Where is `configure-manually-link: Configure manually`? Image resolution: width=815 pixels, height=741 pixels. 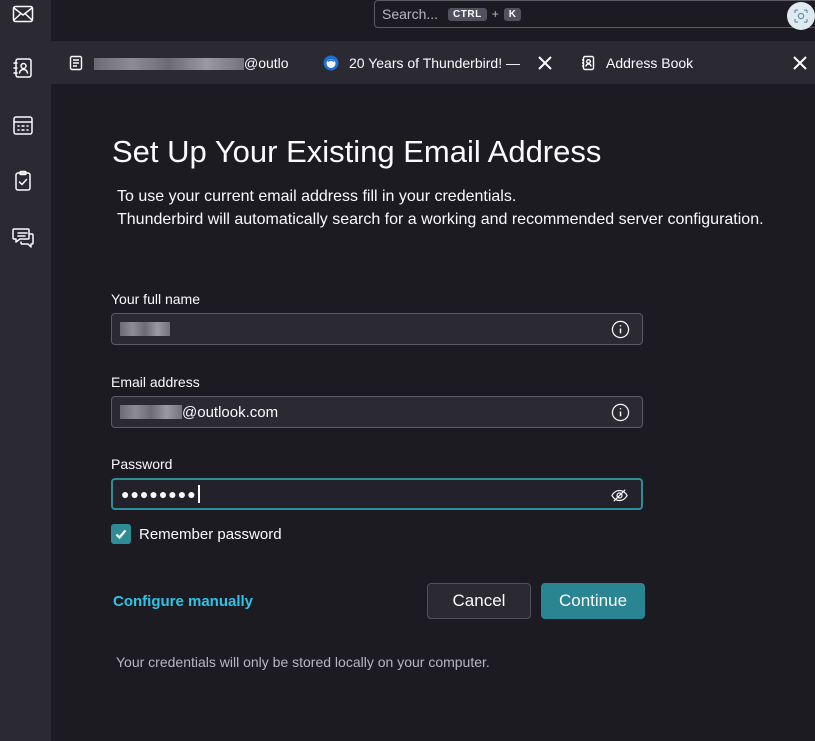
configure-manually-link: Configure manually is located at coordinates (183, 601).